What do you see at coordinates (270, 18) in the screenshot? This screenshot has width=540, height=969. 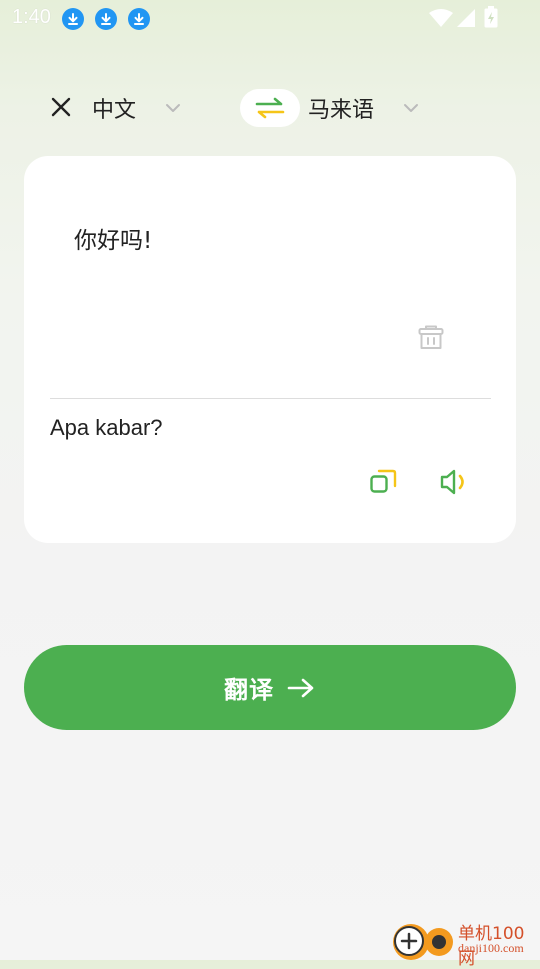 I see `status-bar: 1:40` at bounding box center [270, 18].